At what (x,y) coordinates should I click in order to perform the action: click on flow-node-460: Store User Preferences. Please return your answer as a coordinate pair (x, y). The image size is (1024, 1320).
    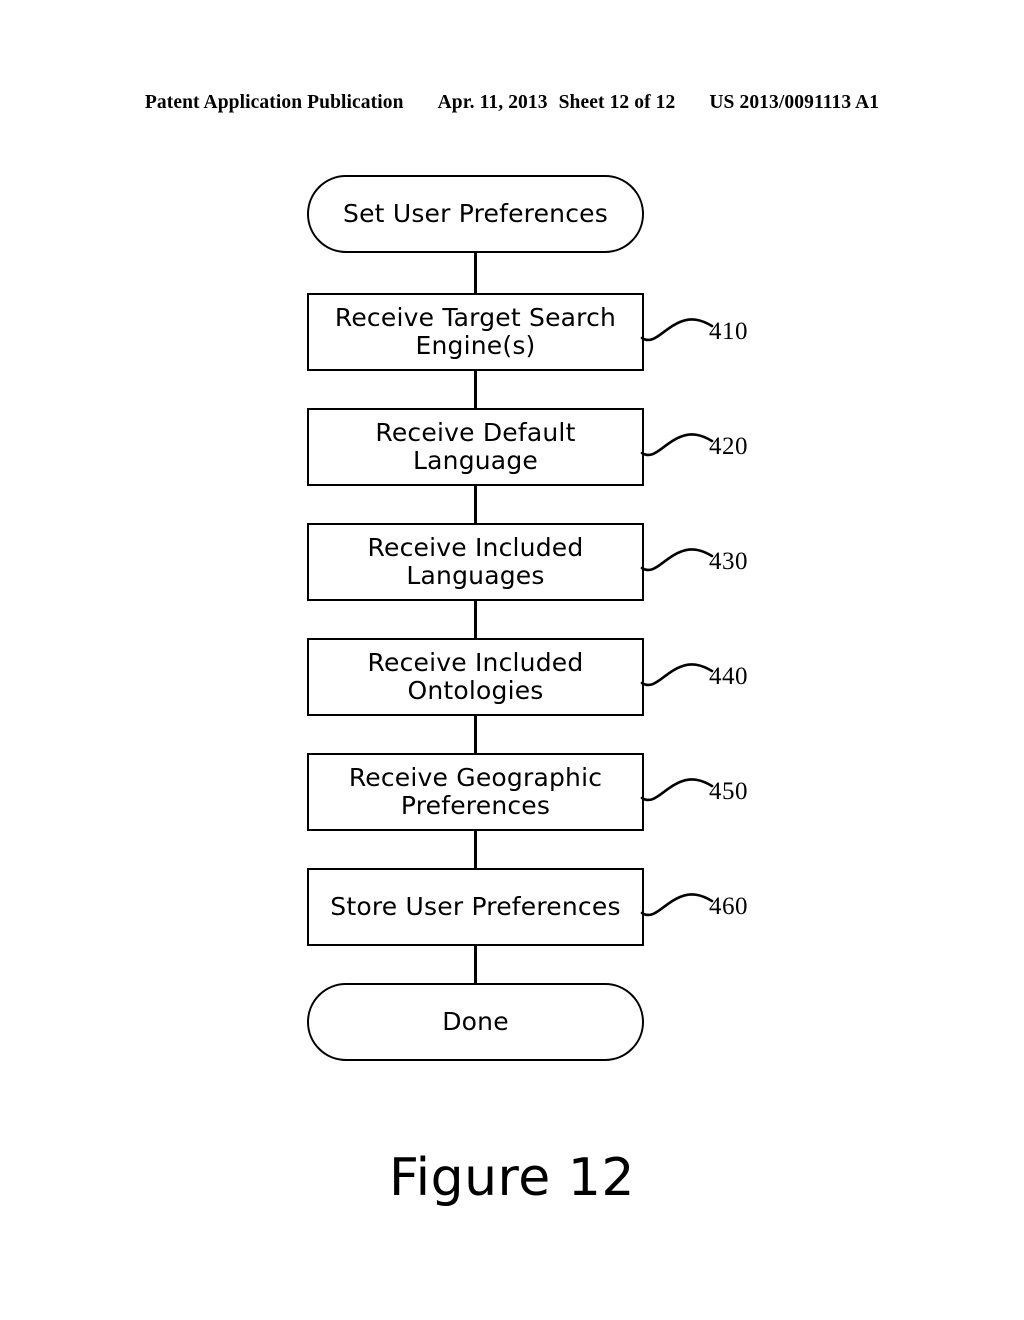
    Looking at the image, I should click on (475, 907).